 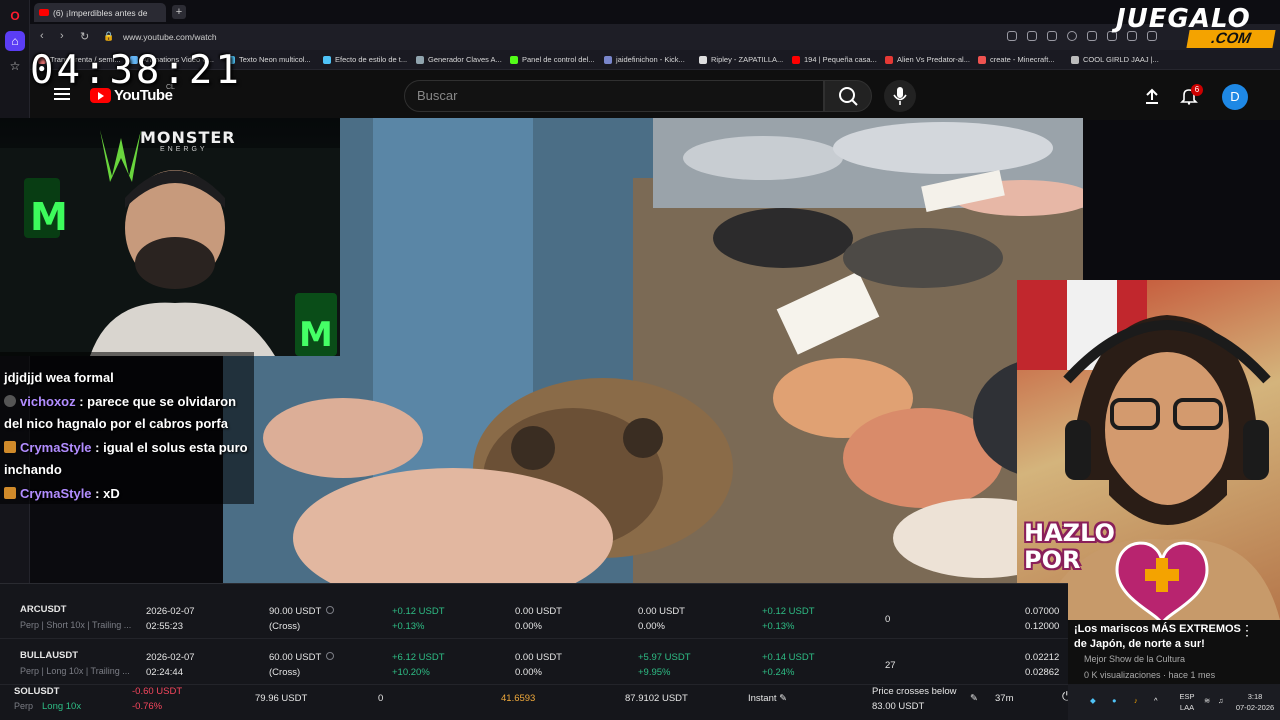 I want to click on value-col2-pct: 0.00%, so click(x=528, y=626).